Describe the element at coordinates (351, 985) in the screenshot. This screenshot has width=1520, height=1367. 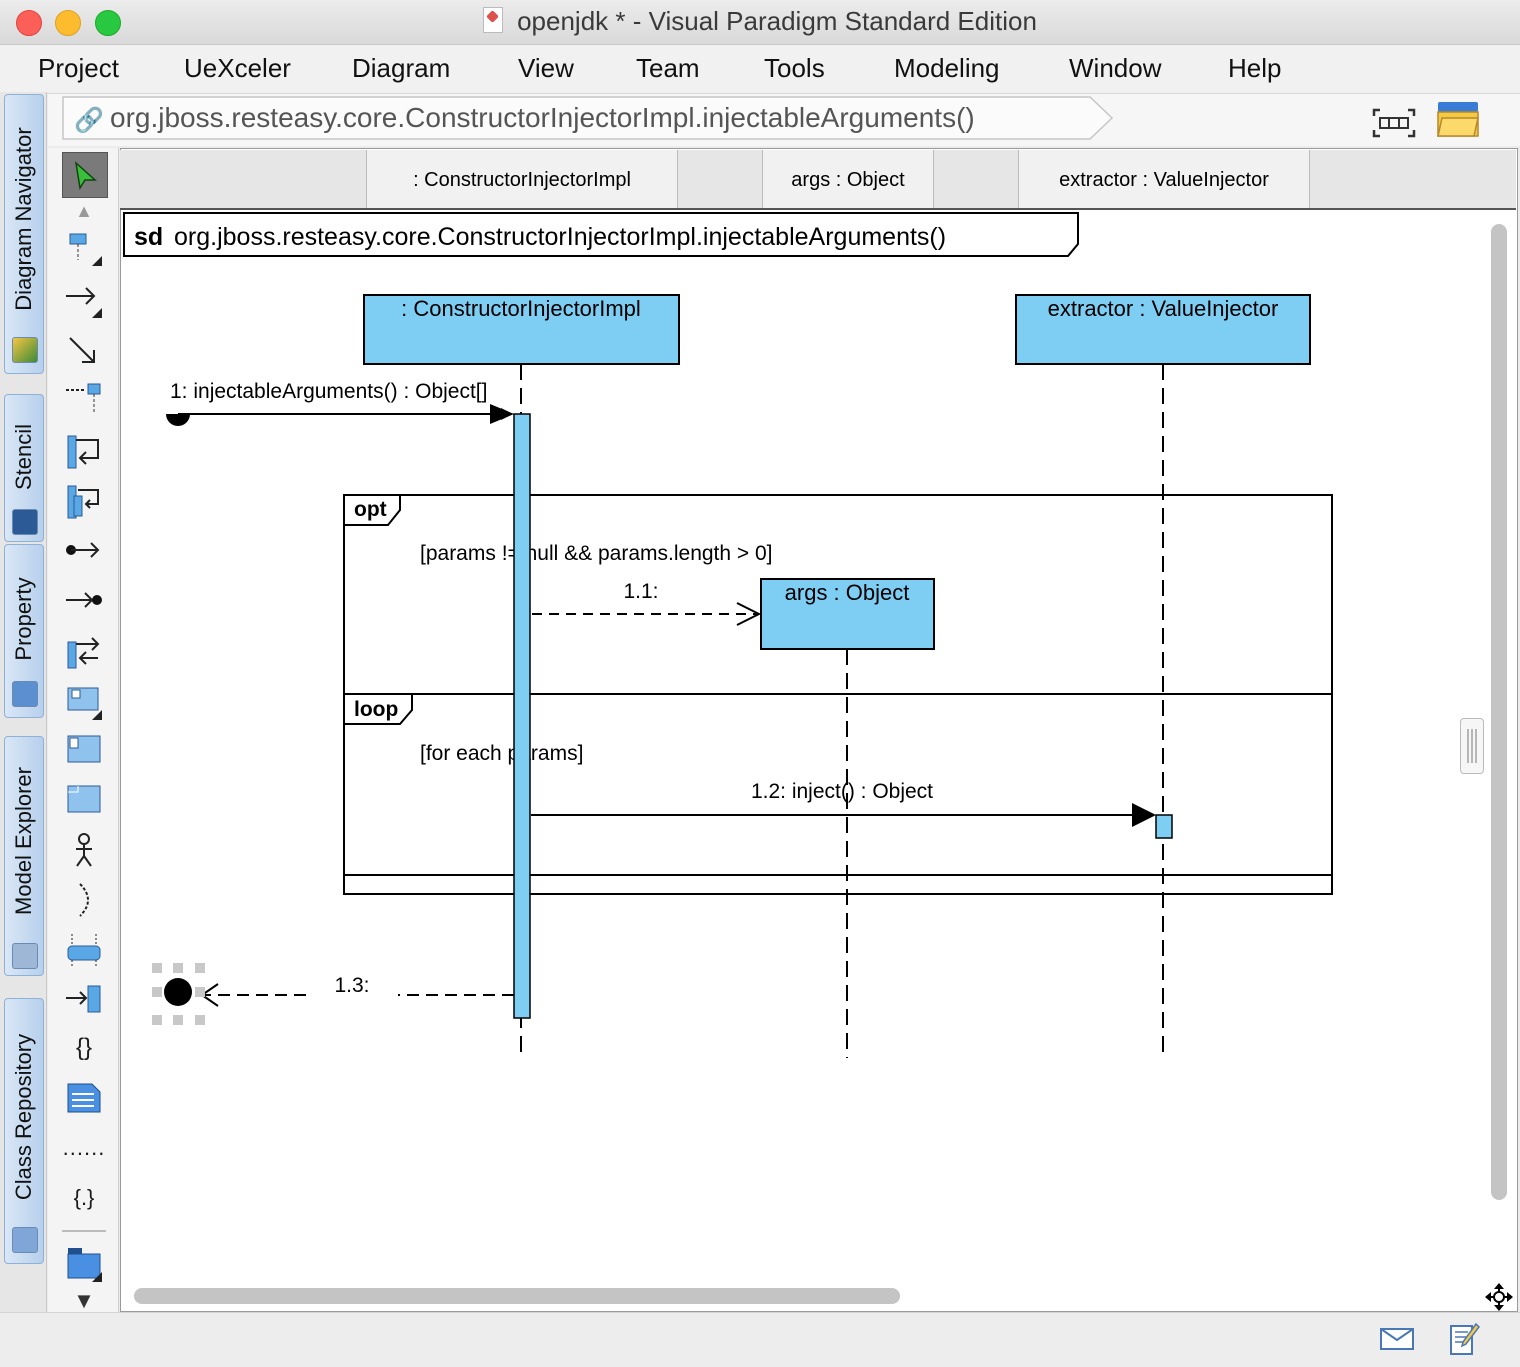
I see `message-1-3-label: 1.3:` at that location.